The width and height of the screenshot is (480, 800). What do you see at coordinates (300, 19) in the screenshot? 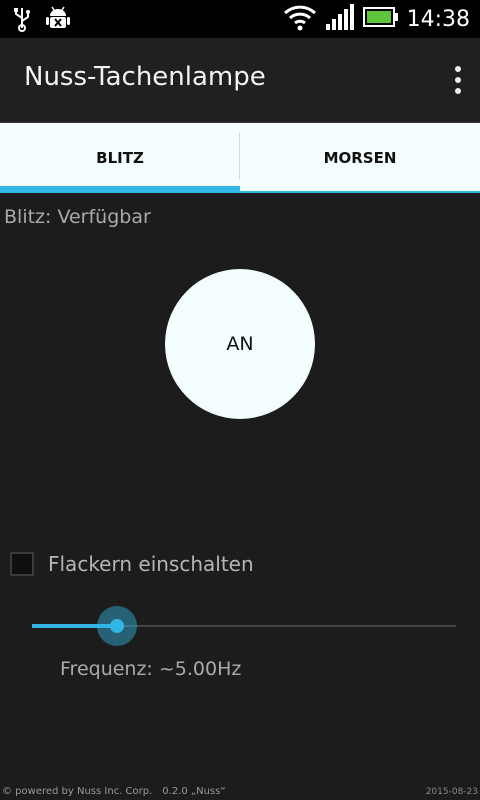
I see `wifi-icon` at bounding box center [300, 19].